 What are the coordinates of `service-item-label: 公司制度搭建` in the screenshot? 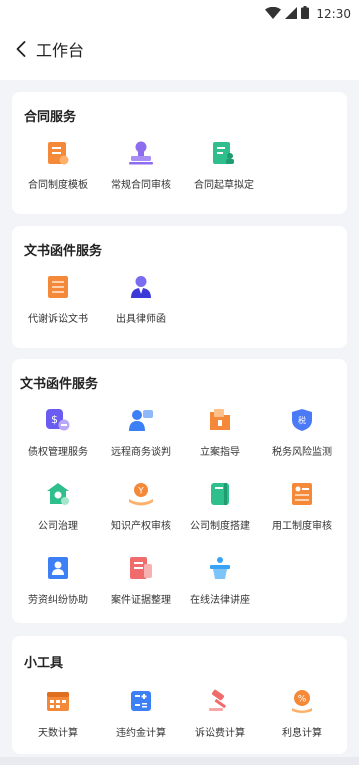 It's located at (220, 526).